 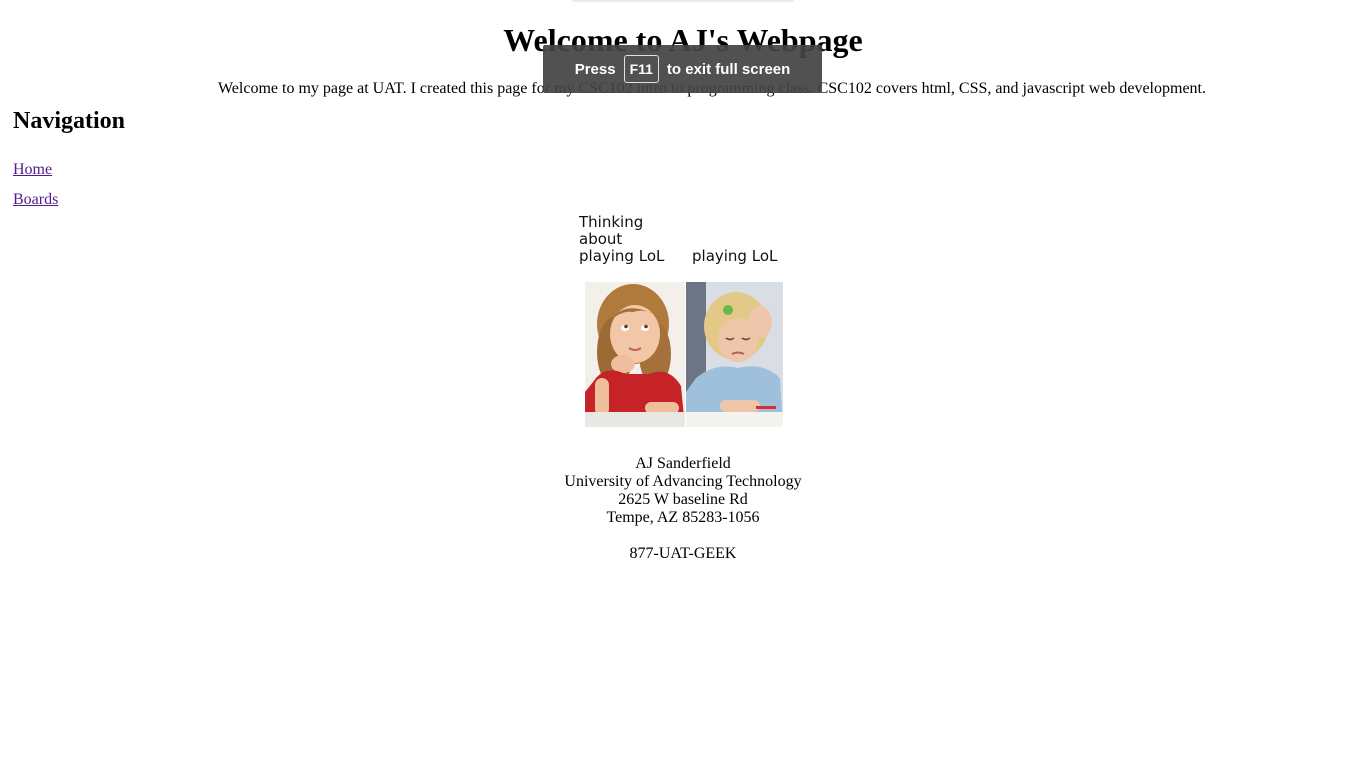 I want to click on toast-prefix: Press, so click(x=595, y=69).